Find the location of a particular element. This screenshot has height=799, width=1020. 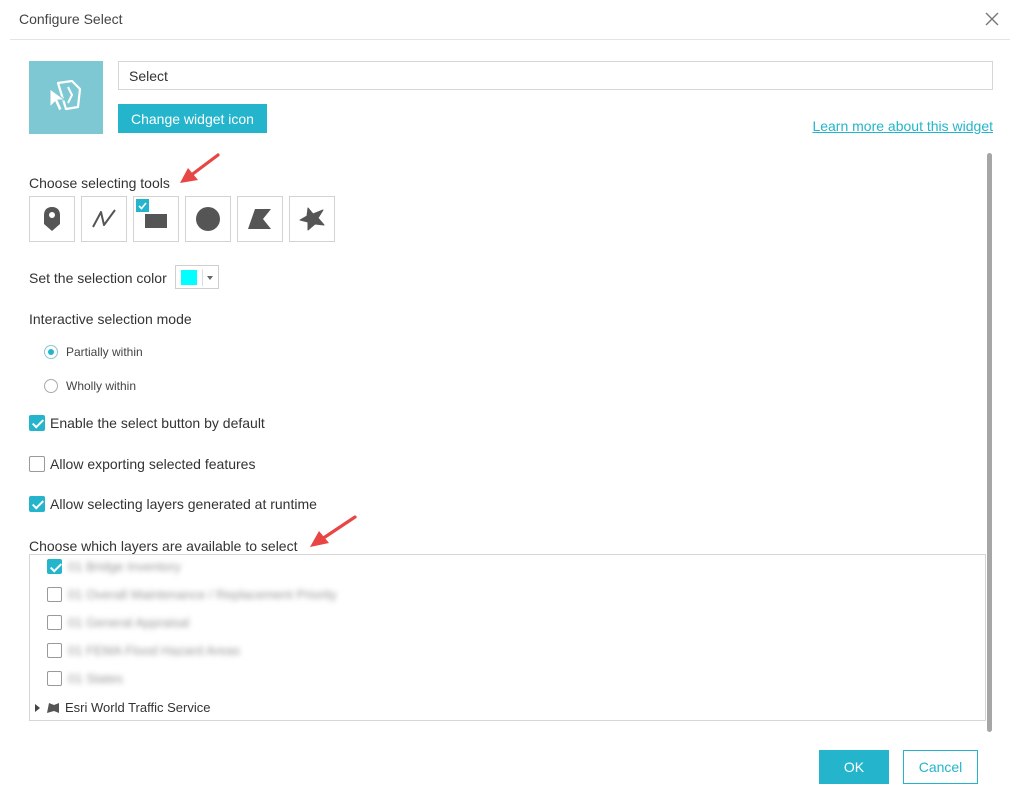

dialog-title: Configure Select is located at coordinates (71, 19).